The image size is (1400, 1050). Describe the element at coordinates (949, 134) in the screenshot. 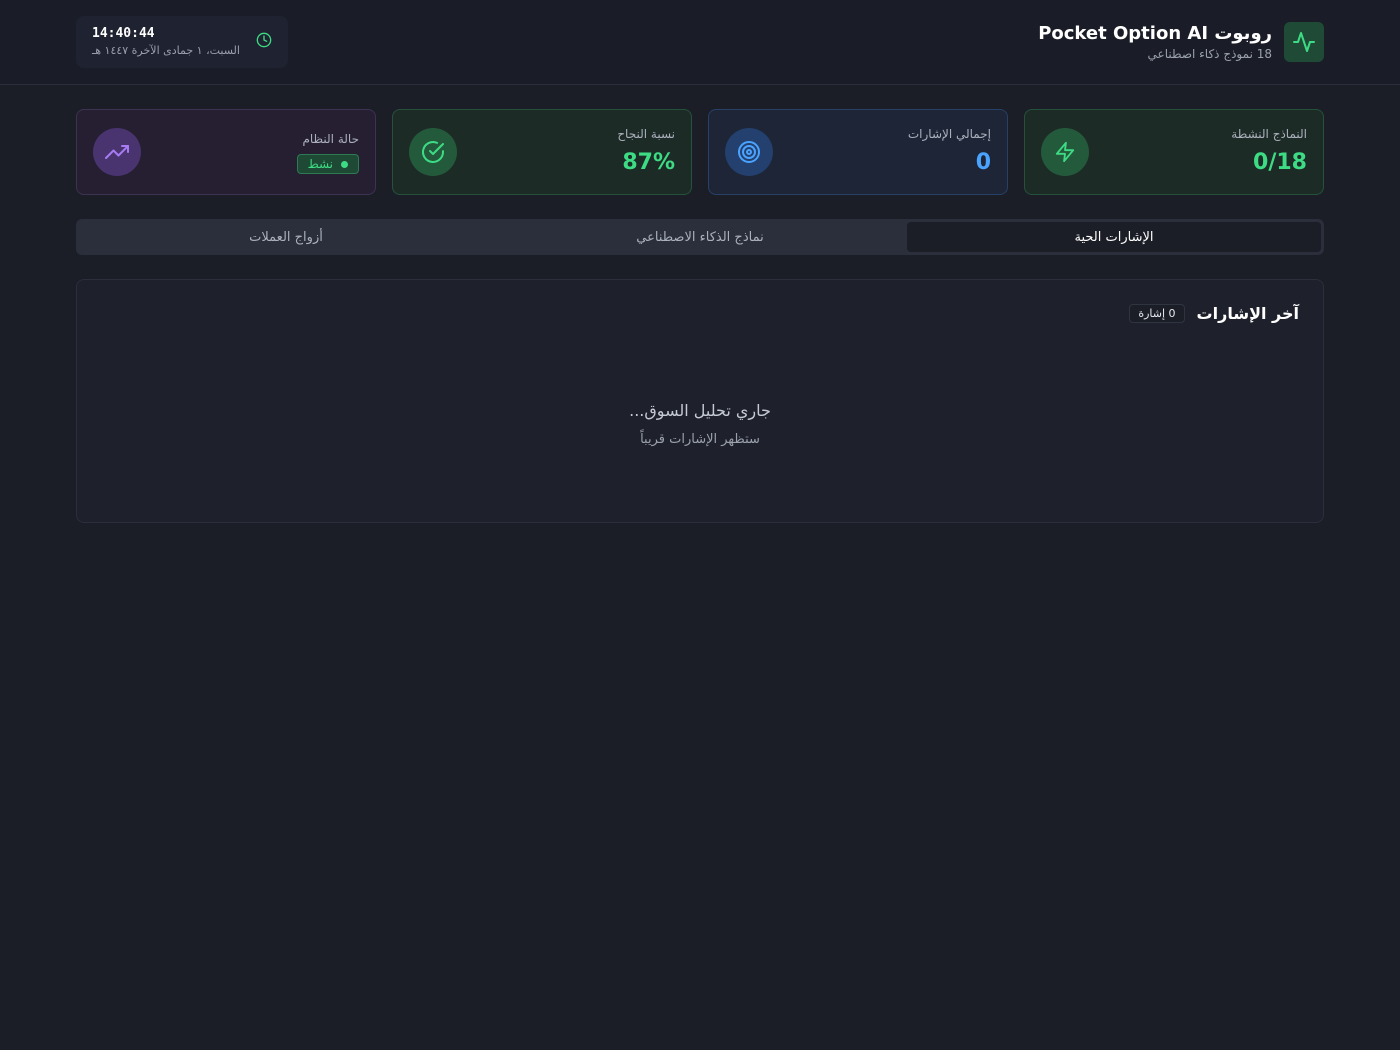

I see `stat-label: إجمالي الإشارات` at that location.